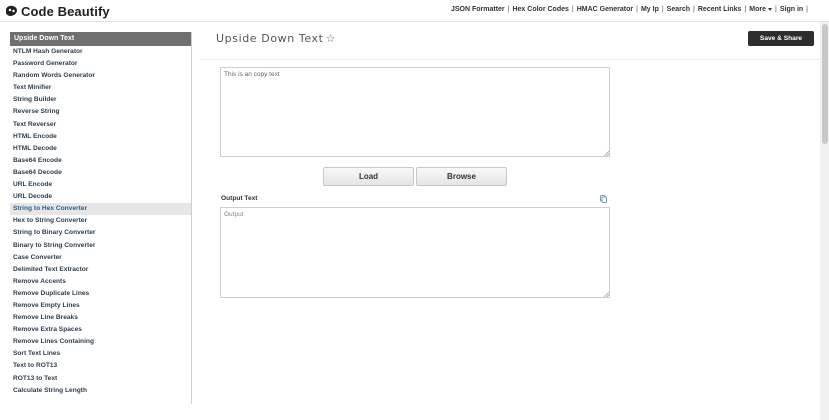 This screenshot has height=420, width=829. I want to click on sidebar-item-binary-to-string-converter: Binary to String Converter, so click(100, 246).